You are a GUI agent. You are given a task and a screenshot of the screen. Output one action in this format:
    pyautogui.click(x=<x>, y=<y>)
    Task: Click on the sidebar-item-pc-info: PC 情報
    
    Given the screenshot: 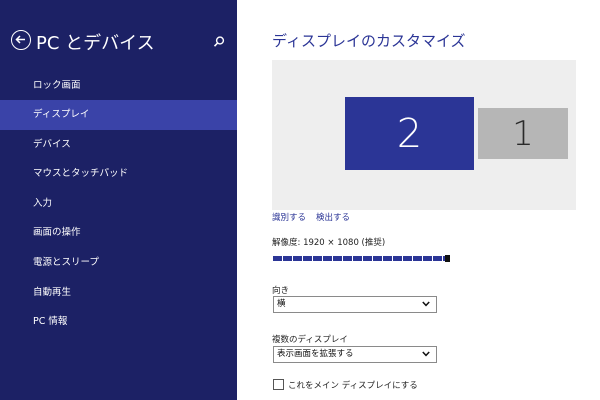 What is the action you would take?
    pyautogui.click(x=118, y=322)
    